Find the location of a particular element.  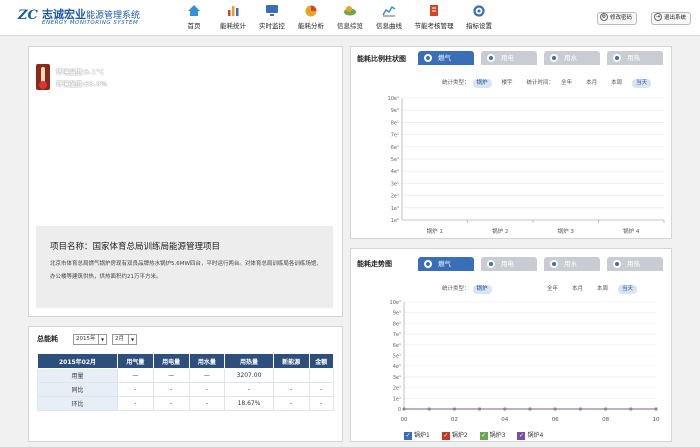

nav-label: 节能考核管理 is located at coordinates (434, 26).